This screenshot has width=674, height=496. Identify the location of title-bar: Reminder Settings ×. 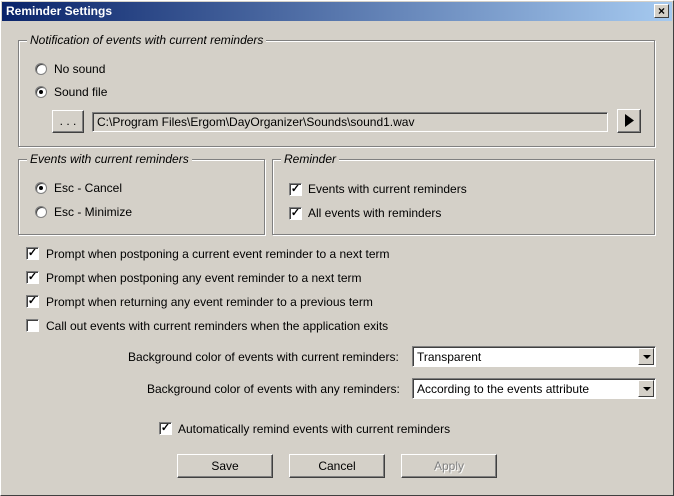
(337, 11).